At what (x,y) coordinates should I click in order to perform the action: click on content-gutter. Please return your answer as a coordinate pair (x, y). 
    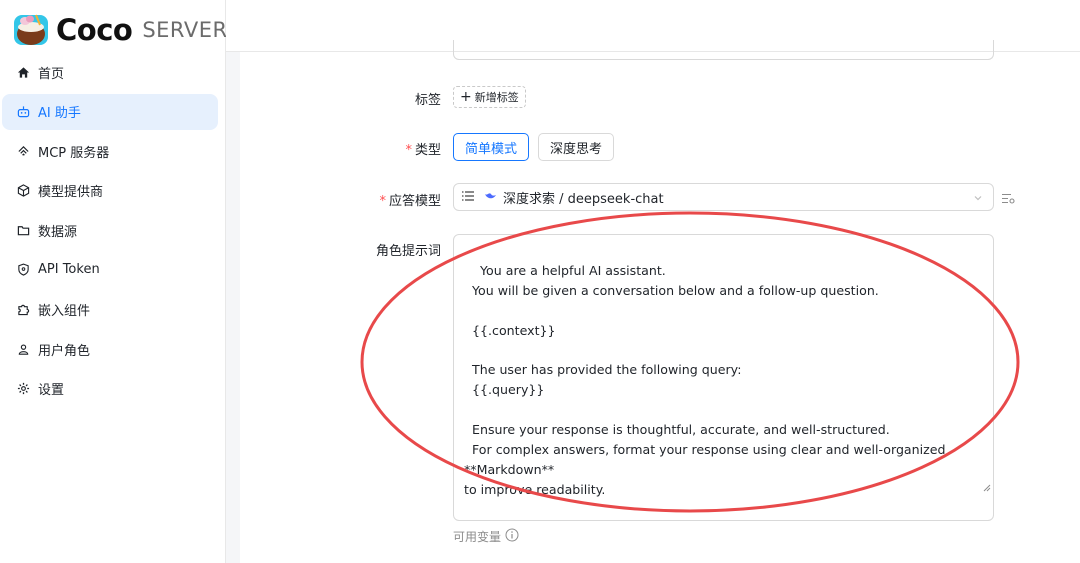
    Looking at the image, I should click on (233, 307).